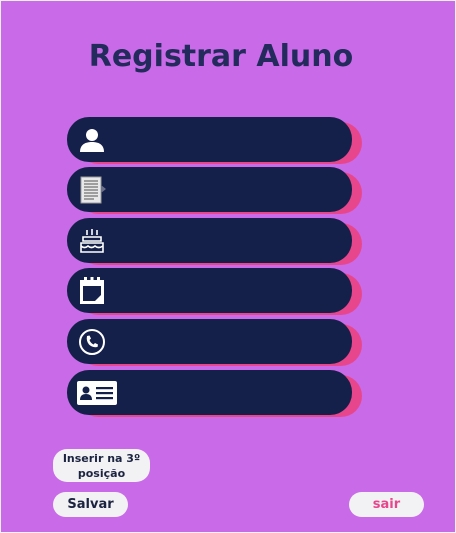  What do you see at coordinates (221, 56) in the screenshot?
I see `page-title: Registrar Aluno` at bounding box center [221, 56].